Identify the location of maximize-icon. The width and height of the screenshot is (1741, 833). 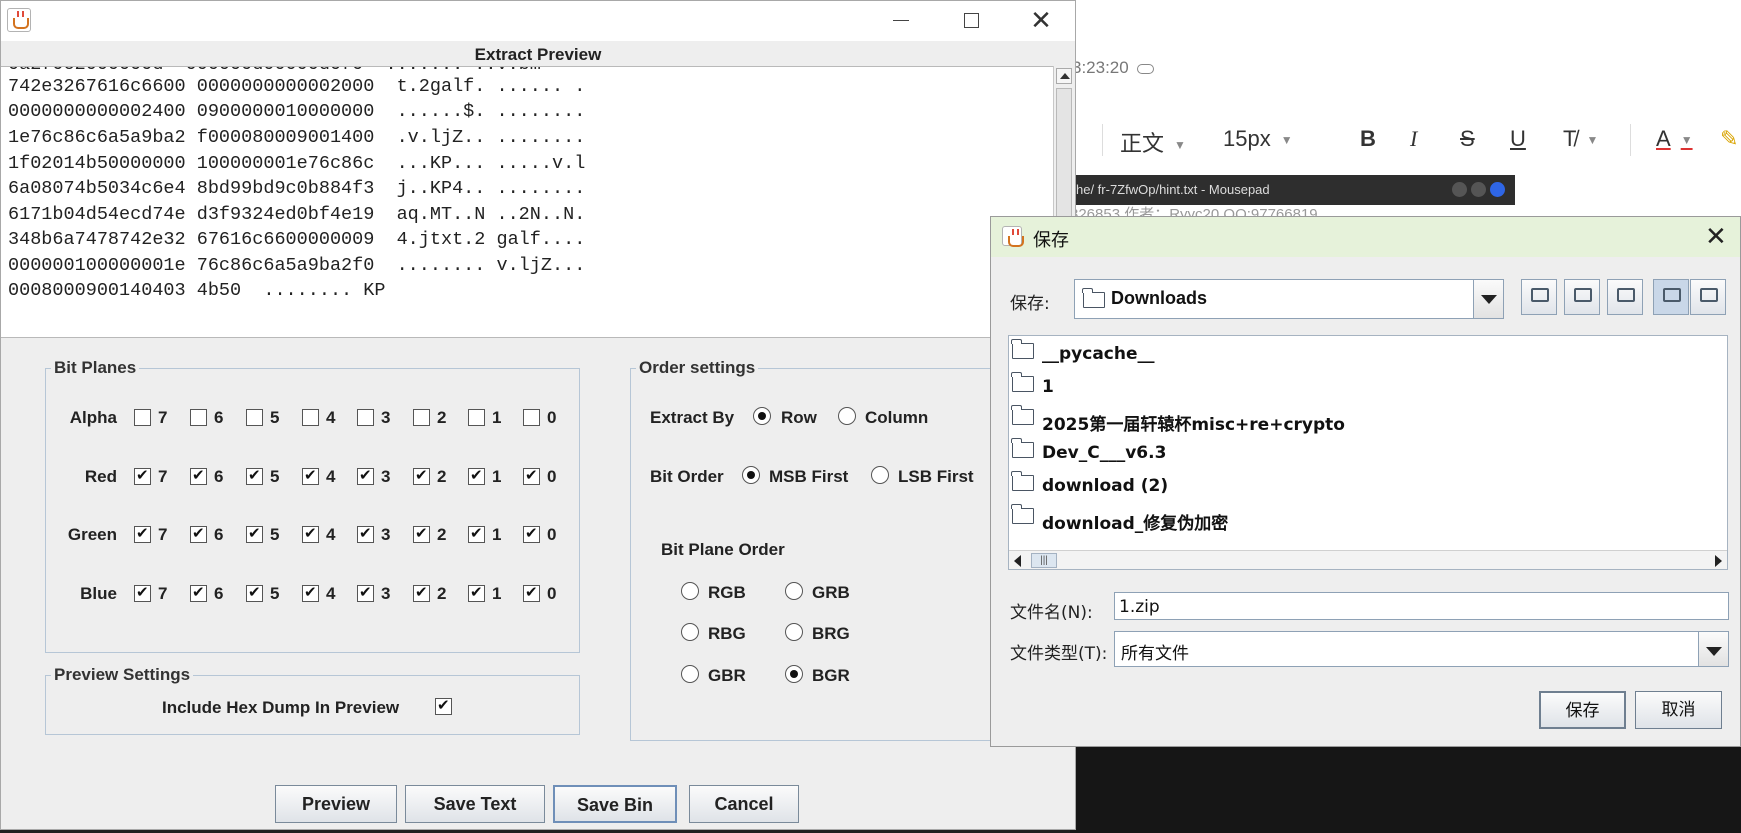
(1478, 189).